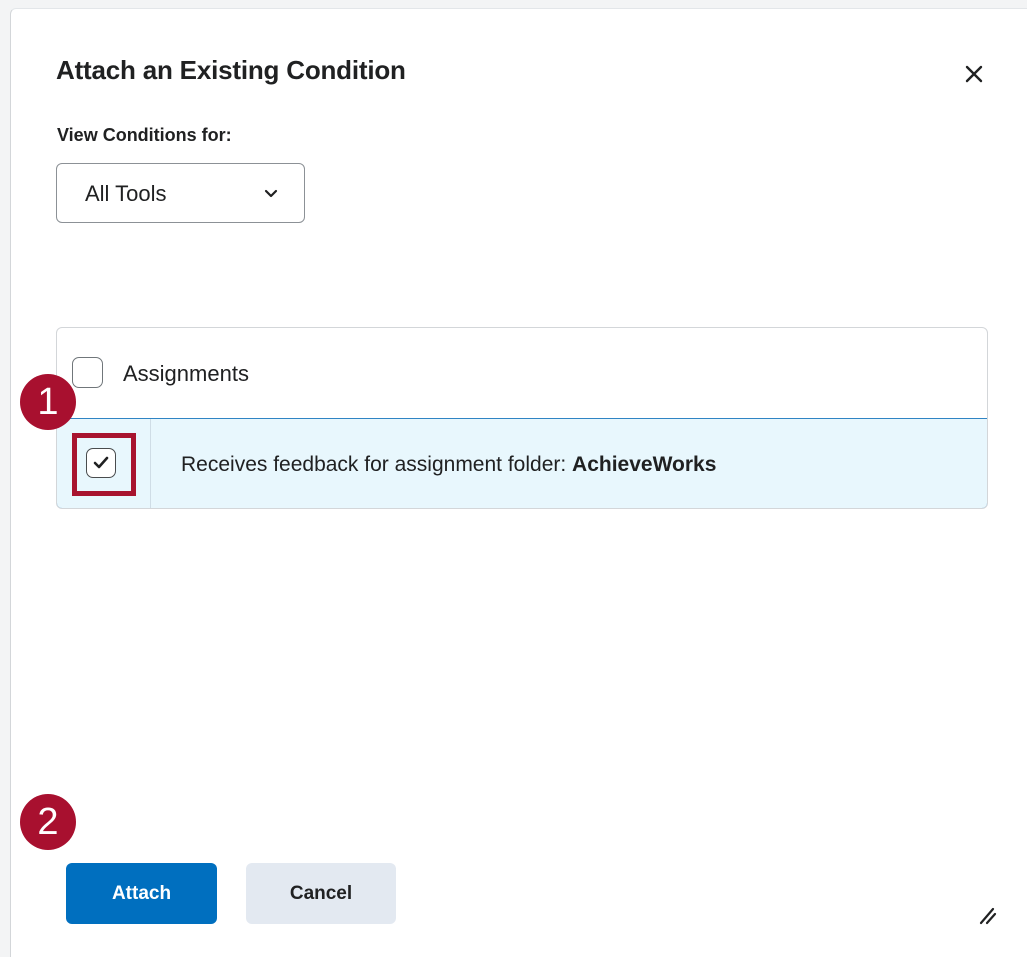 The width and height of the screenshot is (1027, 957). I want to click on condition-label-name: AchieveWorks, so click(644, 464).